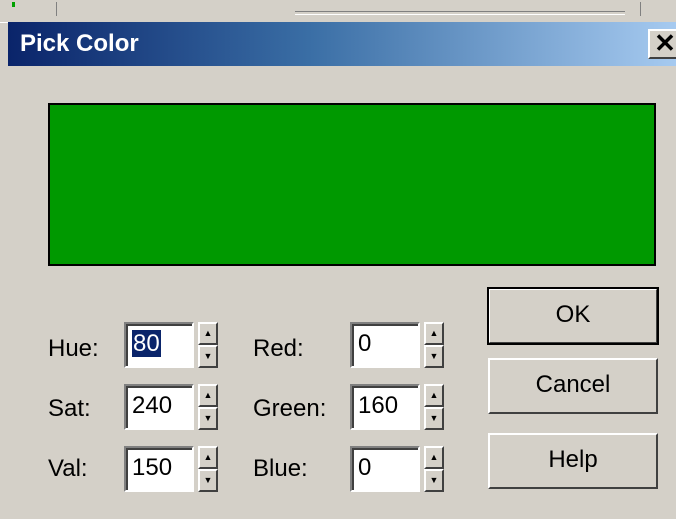 The width and height of the screenshot is (676, 519). I want to click on sat-down-arrow-icon: ▼, so click(208, 418).